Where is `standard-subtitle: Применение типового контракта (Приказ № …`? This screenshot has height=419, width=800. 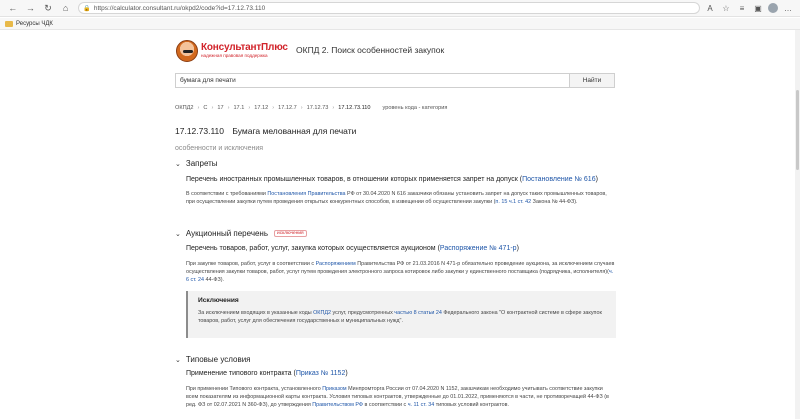
standard-subtitle: Применение типового контракта (Приказ № … is located at coordinates (267, 373).